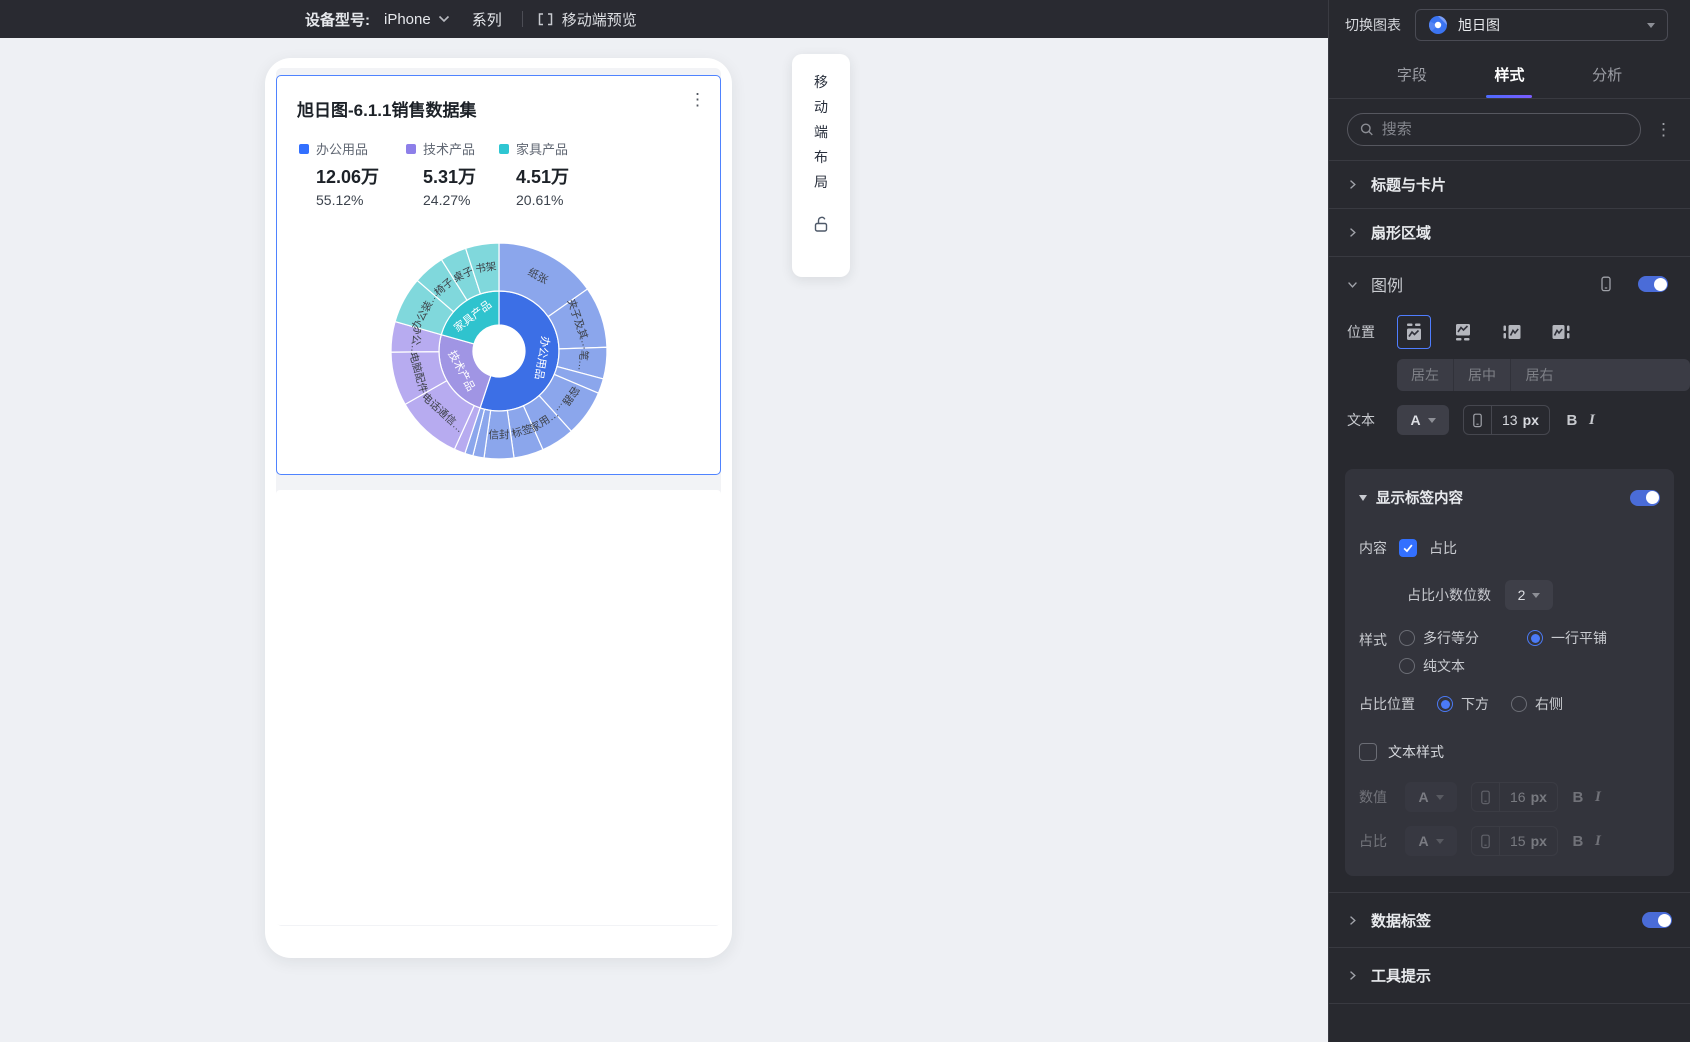 The width and height of the screenshot is (1690, 1042). What do you see at coordinates (1509, 548) in the screenshot?
I see `content-row: 内容 占比` at bounding box center [1509, 548].